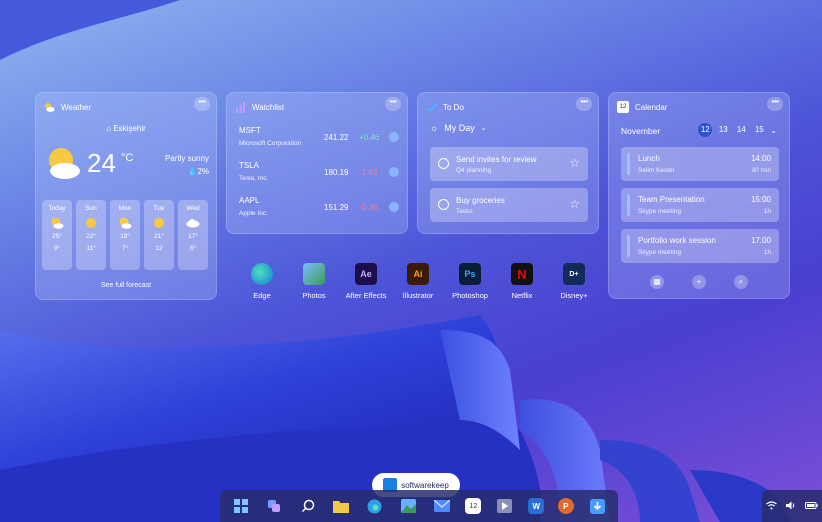 The width and height of the screenshot is (822, 522). I want to click on app-edge: Edge, so click(262, 281).